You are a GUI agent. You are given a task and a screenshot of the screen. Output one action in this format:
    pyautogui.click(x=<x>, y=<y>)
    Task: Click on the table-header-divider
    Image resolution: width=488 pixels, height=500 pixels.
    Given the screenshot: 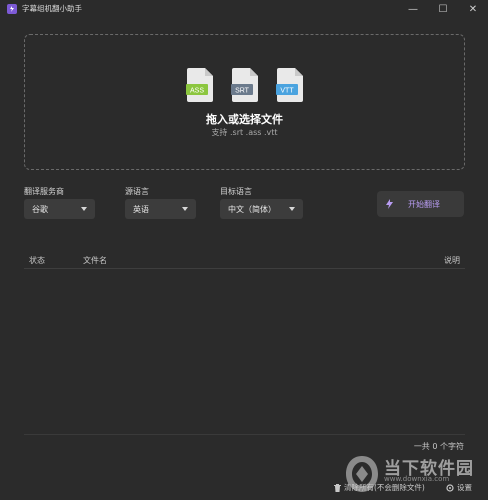 What is the action you would take?
    pyautogui.click(x=244, y=268)
    